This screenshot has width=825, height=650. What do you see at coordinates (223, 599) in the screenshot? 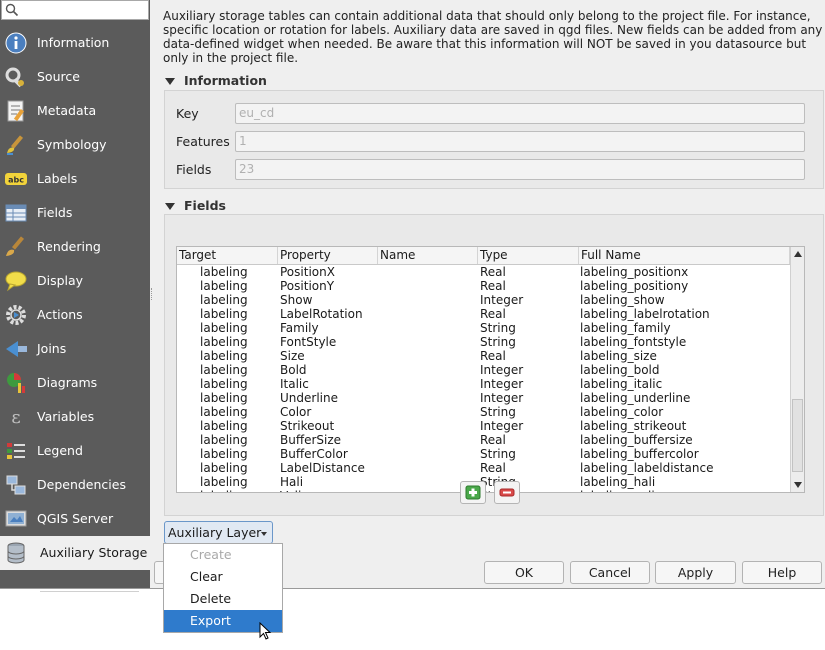
I see `menu-item-delete: Delete` at bounding box center [223, 599].